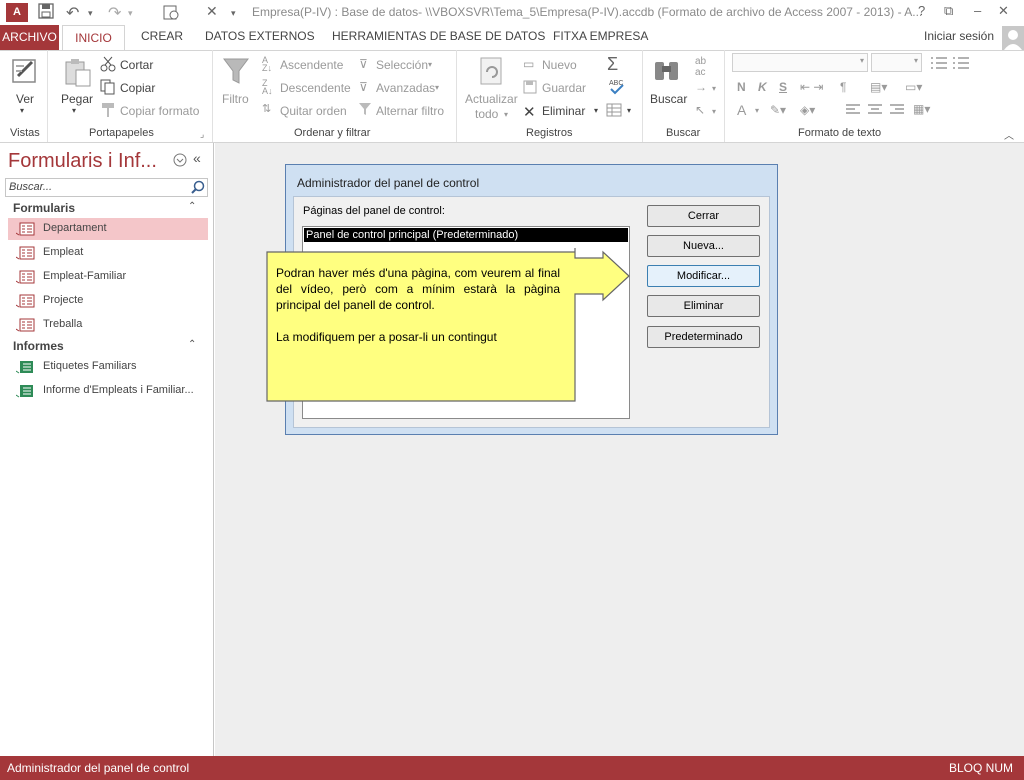 Image resolution: width=1024 pixels, height=780 pixels. I want to click on tab-archivo: ARCHIVO, so click(29, 37).